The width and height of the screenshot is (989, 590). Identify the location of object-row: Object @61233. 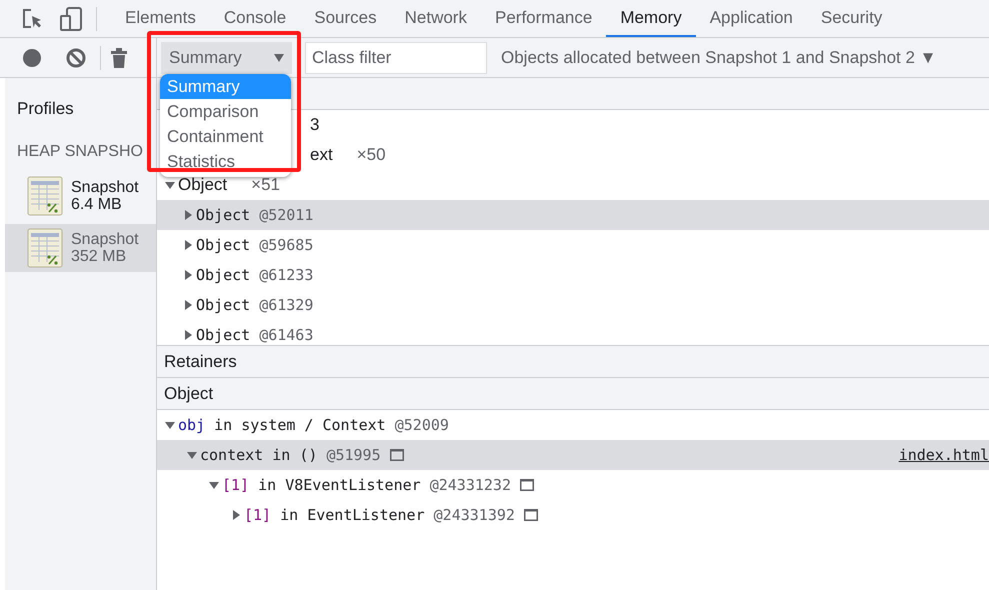
(573, 275).